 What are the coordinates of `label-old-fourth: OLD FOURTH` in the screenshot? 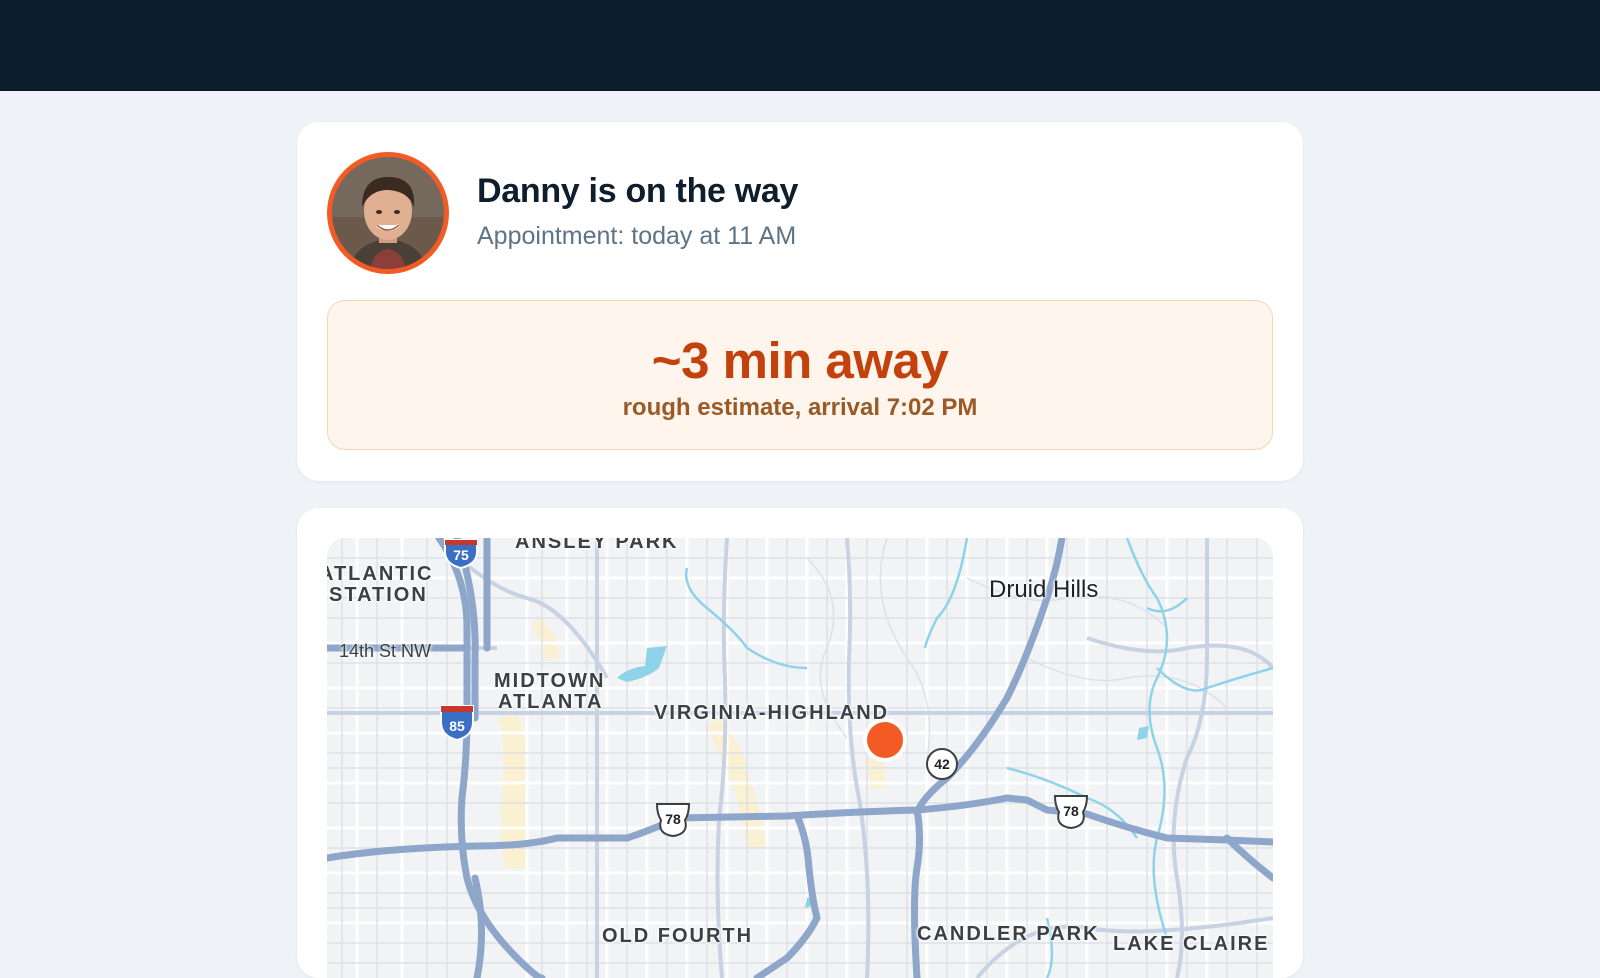 It's located at (678, 936).